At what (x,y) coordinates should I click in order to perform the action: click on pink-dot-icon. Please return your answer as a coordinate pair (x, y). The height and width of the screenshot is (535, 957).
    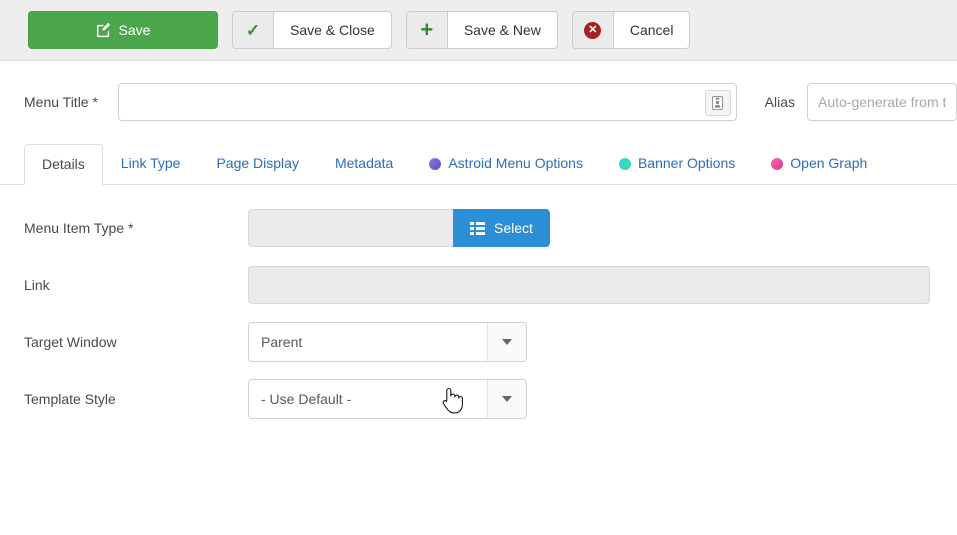
    Looking at the image, I should click on (777, 163).